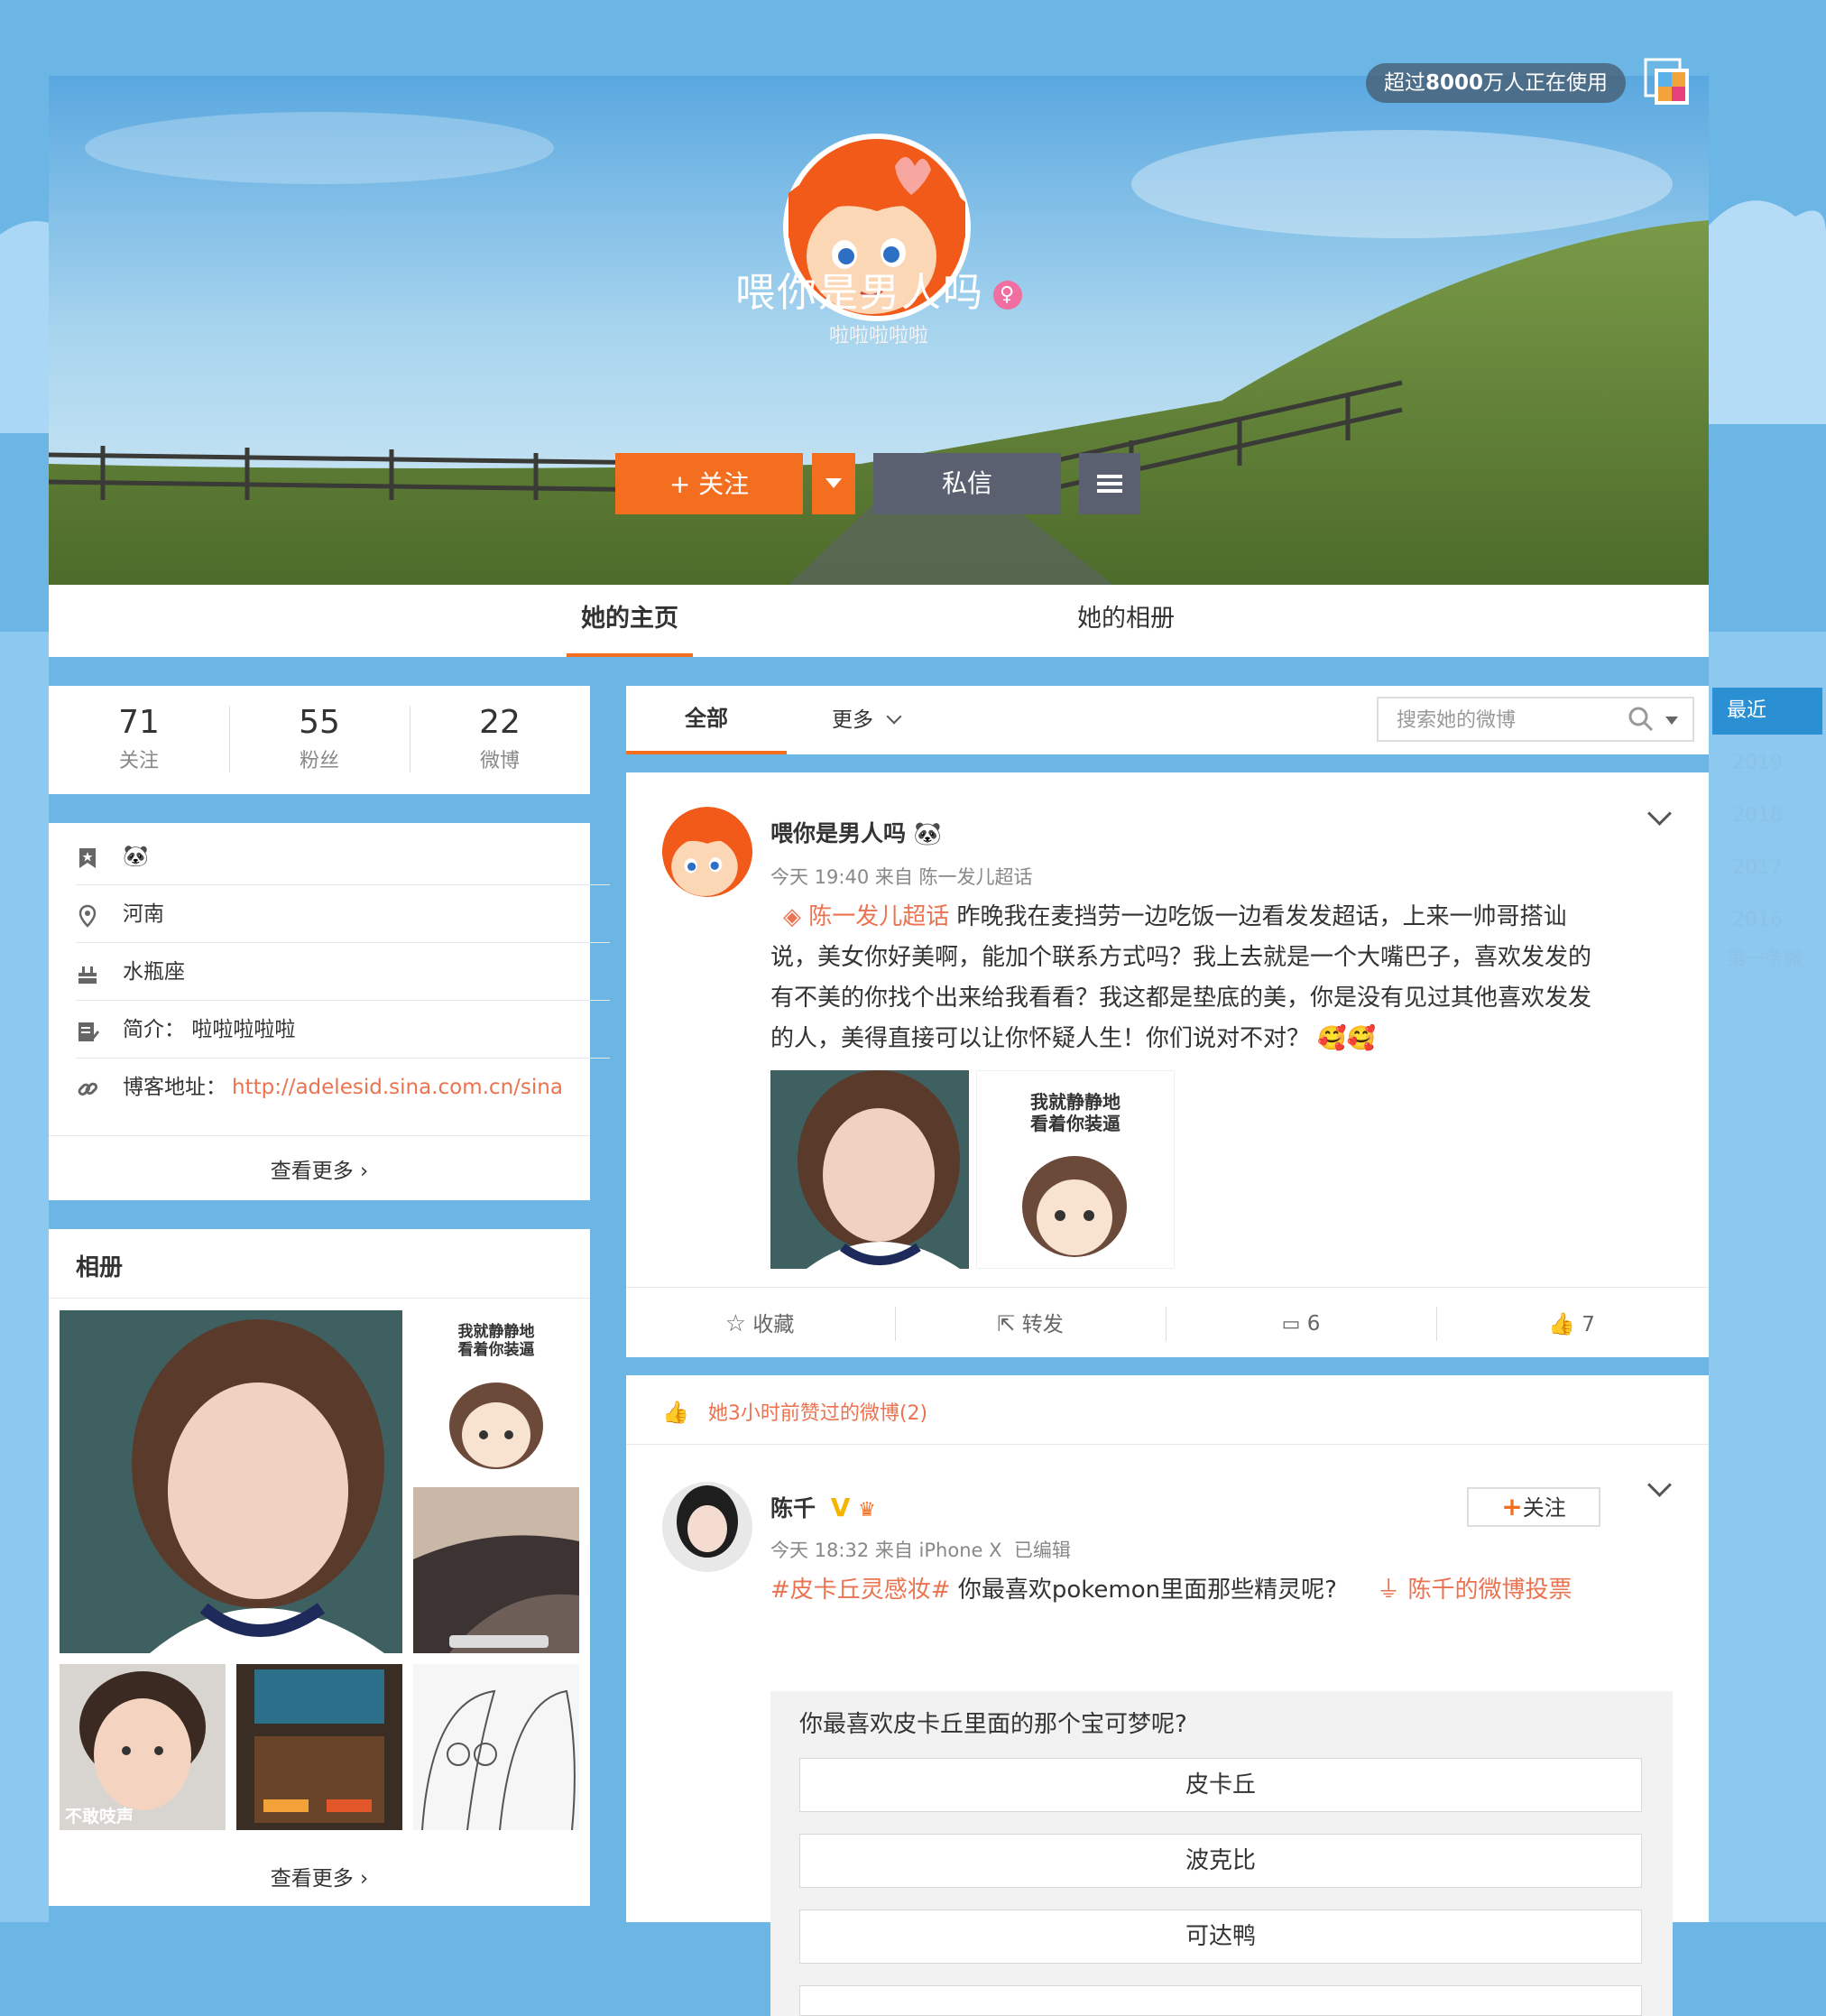 The image size is (1826, 2016). Describe the element at coordinates (709, 484) in the screenshot. I see `follow-button: + 关注` at that location.